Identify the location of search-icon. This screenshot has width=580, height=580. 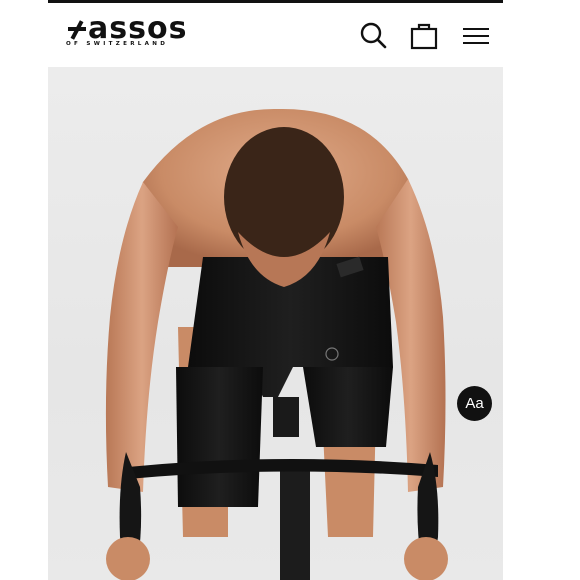
(373, 35).